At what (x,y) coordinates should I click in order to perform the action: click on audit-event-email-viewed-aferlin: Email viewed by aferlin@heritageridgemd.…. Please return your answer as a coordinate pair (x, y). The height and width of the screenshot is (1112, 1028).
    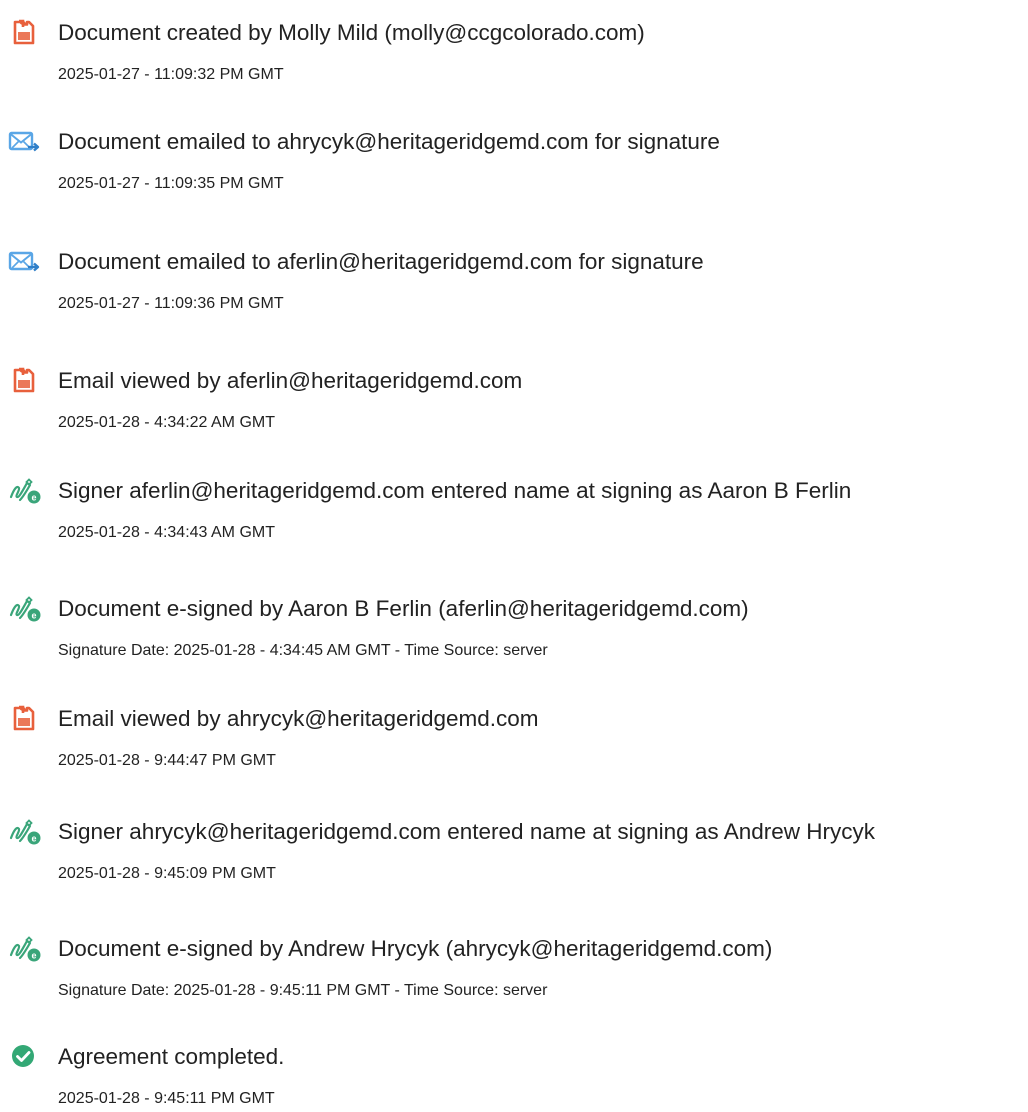
    Looking at the image, I should click on (514, 396).